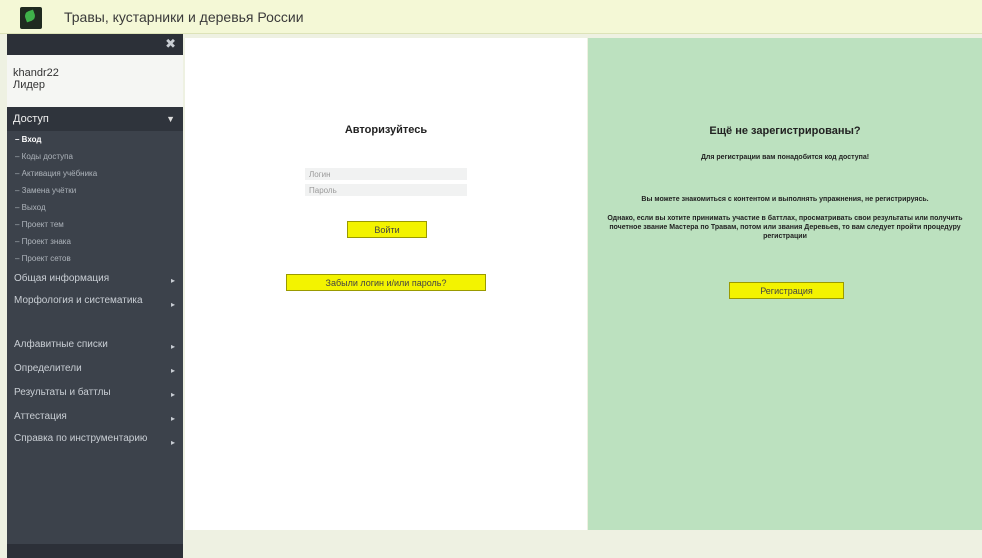 The width and height of the screenshot is (982, 558). What do you see at coordinates (78, 300) in the screenshot?
I see `sidebar-item-label: Морфология и систематика` at bounding box center [78, 300].